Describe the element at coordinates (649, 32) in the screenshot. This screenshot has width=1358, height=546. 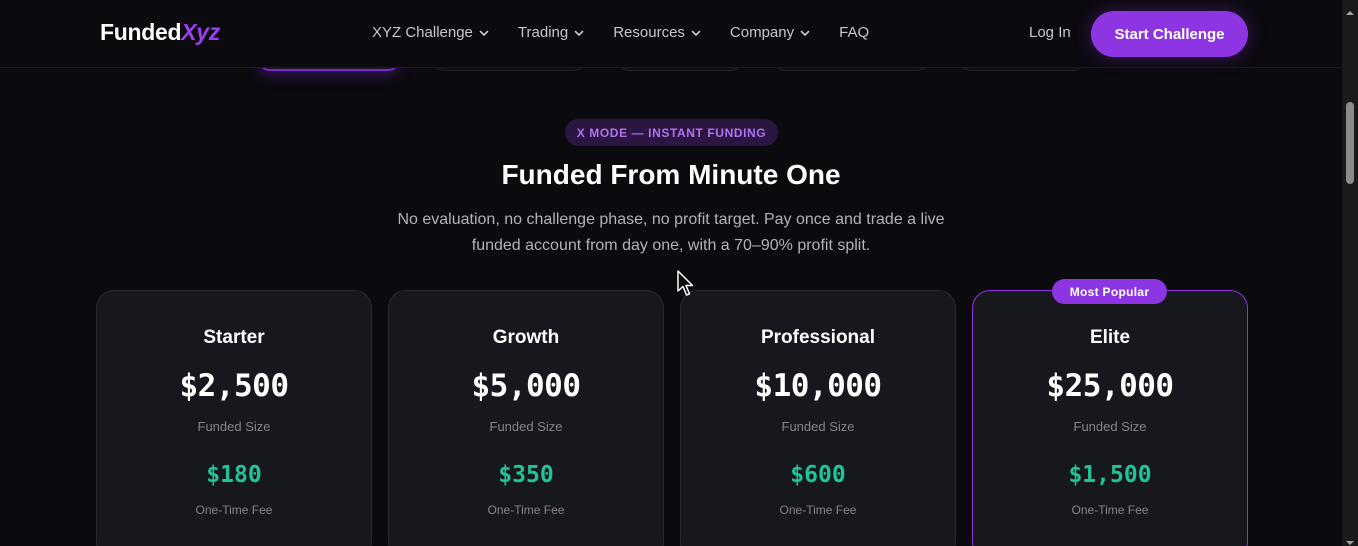
I see `nav-item-label: Resources` at that location.